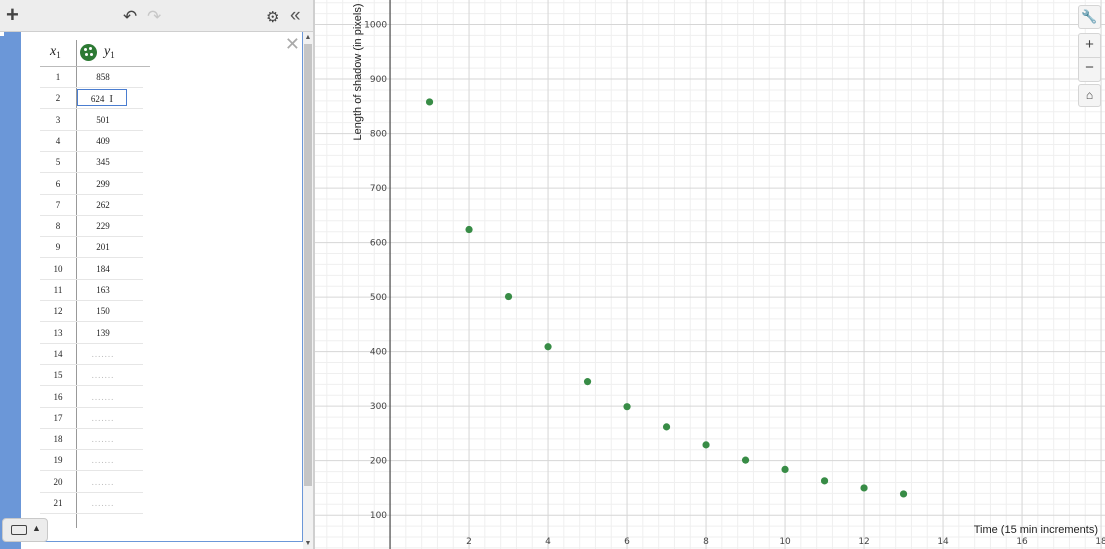 The height and width of the screenshot is (549, 1105). I want to click on x-cell: 12, so click(58, 311).